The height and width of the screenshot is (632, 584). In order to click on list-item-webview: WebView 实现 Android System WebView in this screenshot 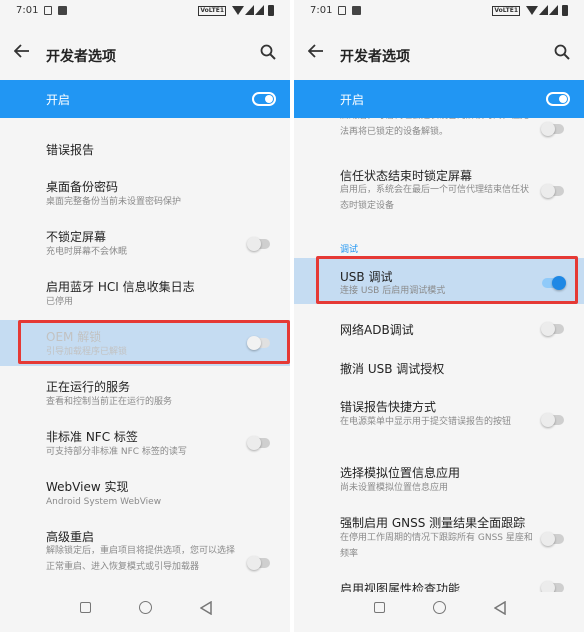, I will do `click(145, 494)`.